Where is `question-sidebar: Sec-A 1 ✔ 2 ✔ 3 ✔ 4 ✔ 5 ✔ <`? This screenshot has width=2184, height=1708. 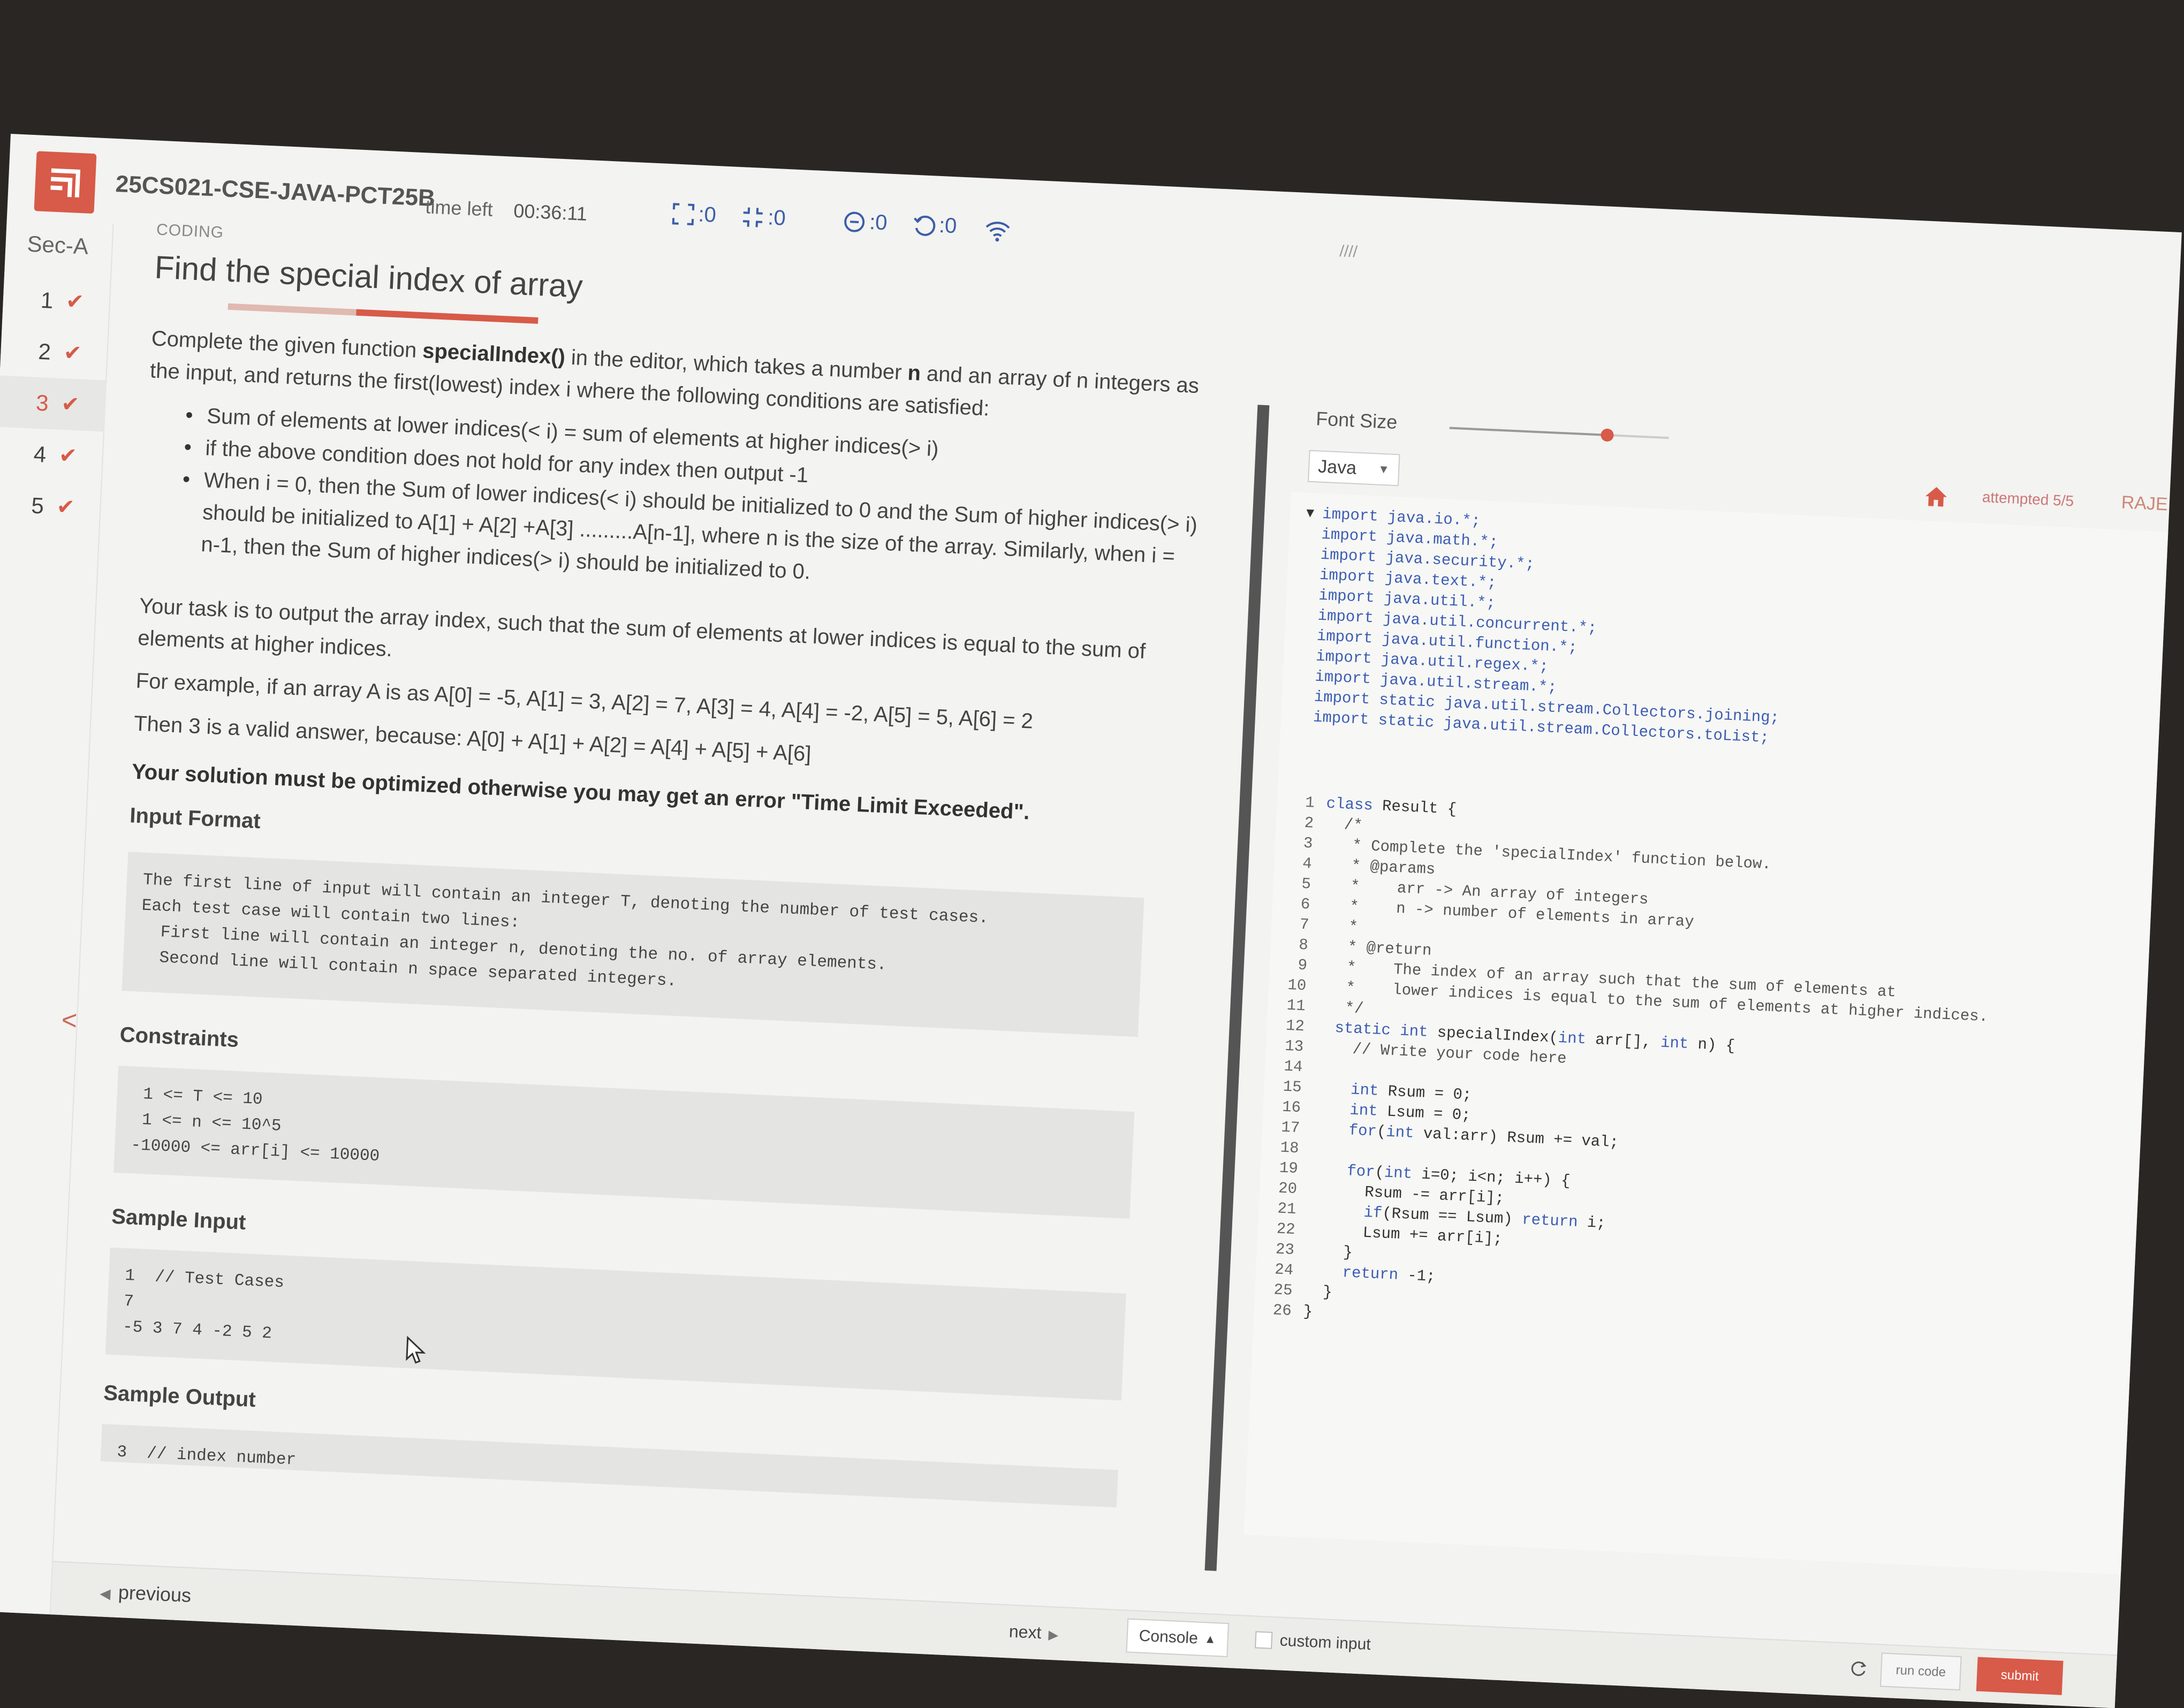
question-sidebar: Sec-A 1 ✔ 2 ✔ 3 ✔ 4 ✔ 5 ✔ < is located at coordinates (57, 917).